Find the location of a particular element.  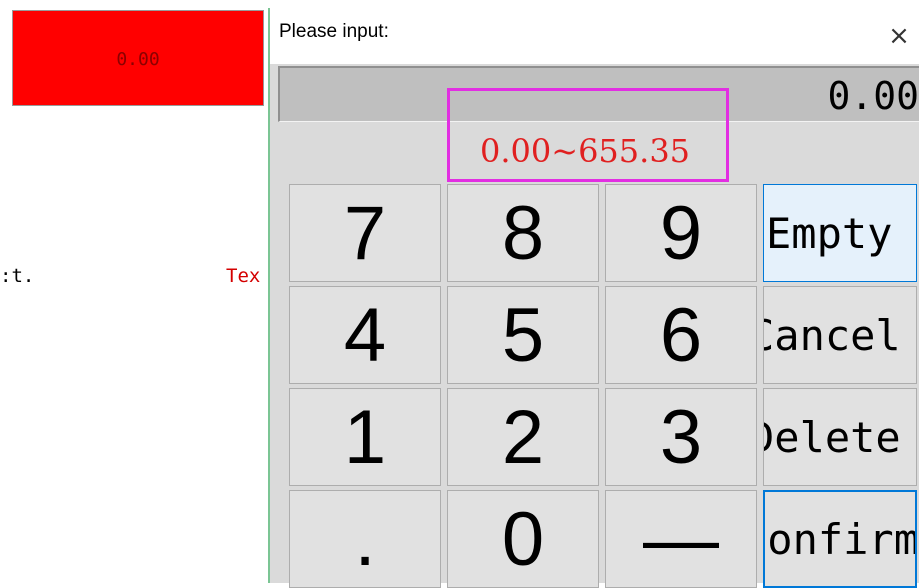

value-display-box: 0.00 is located at coordinates (138, 58).